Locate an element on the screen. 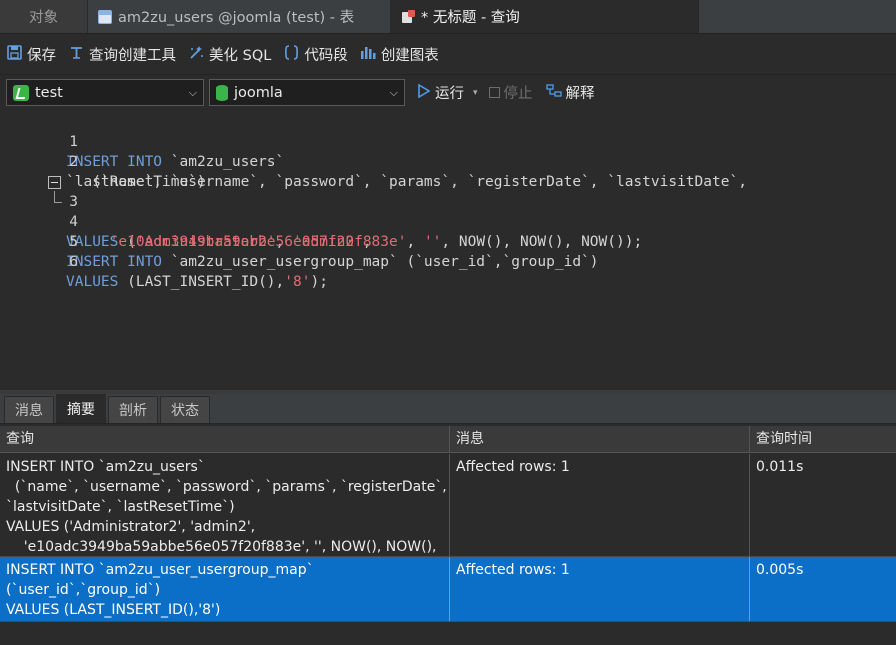  editor-line: 1 INSERT INTO `am2zu_users` is located at coordinates (142, 141).